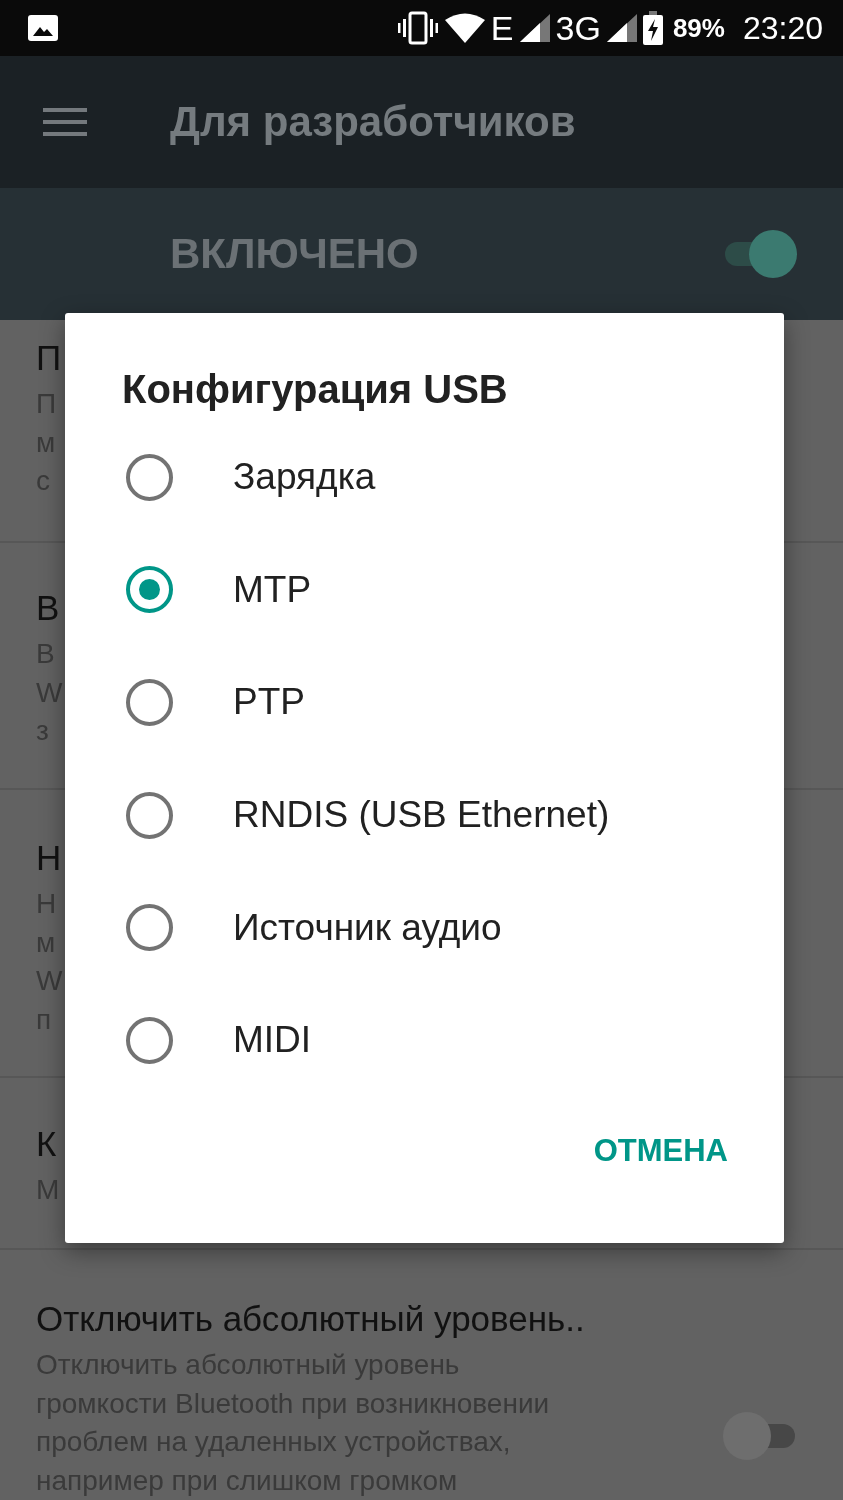 This screenshot has width=843, height=1500. Describe the element at coordinates (417, 28) in the screenshot. I see `vibrate-icon` at that location.